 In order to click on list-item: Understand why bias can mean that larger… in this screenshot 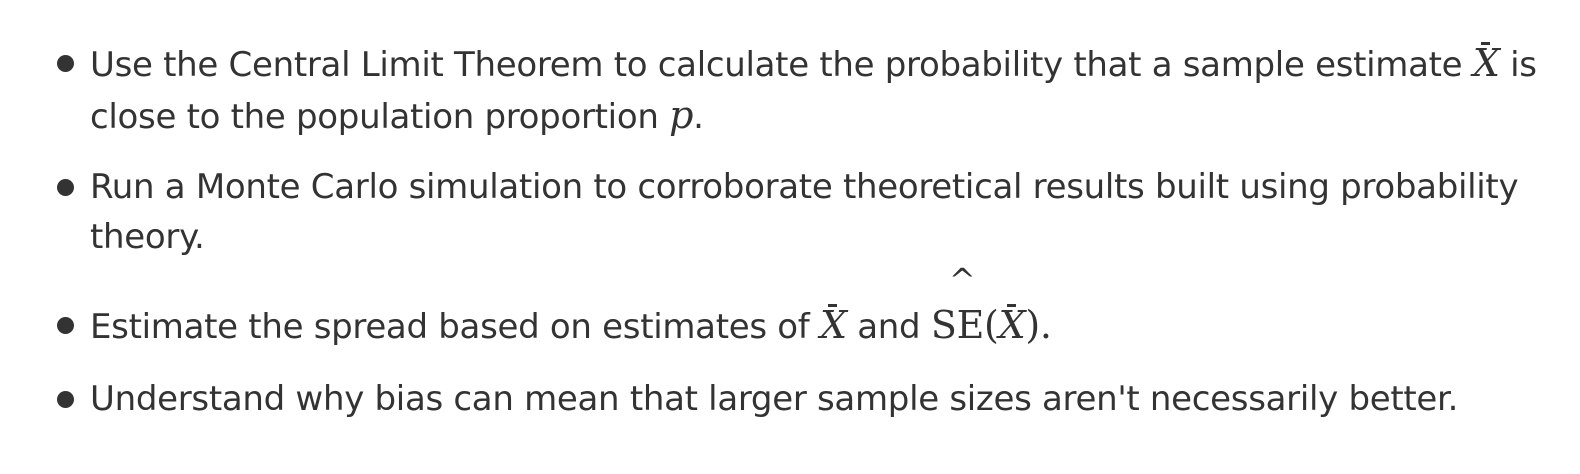, I will do `click(801, 399)`.